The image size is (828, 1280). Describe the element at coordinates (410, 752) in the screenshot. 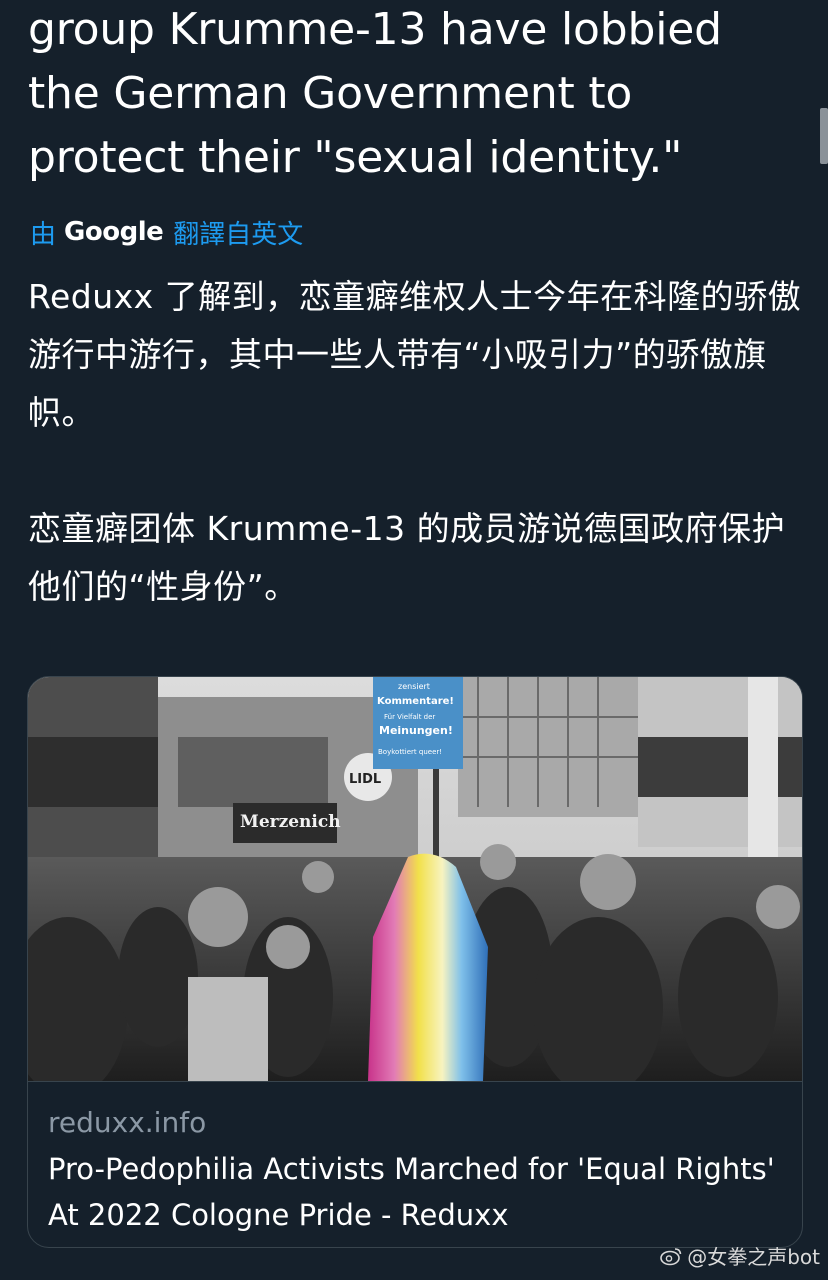

I see `placard-line-5: Boykottiert queer!` at that location.